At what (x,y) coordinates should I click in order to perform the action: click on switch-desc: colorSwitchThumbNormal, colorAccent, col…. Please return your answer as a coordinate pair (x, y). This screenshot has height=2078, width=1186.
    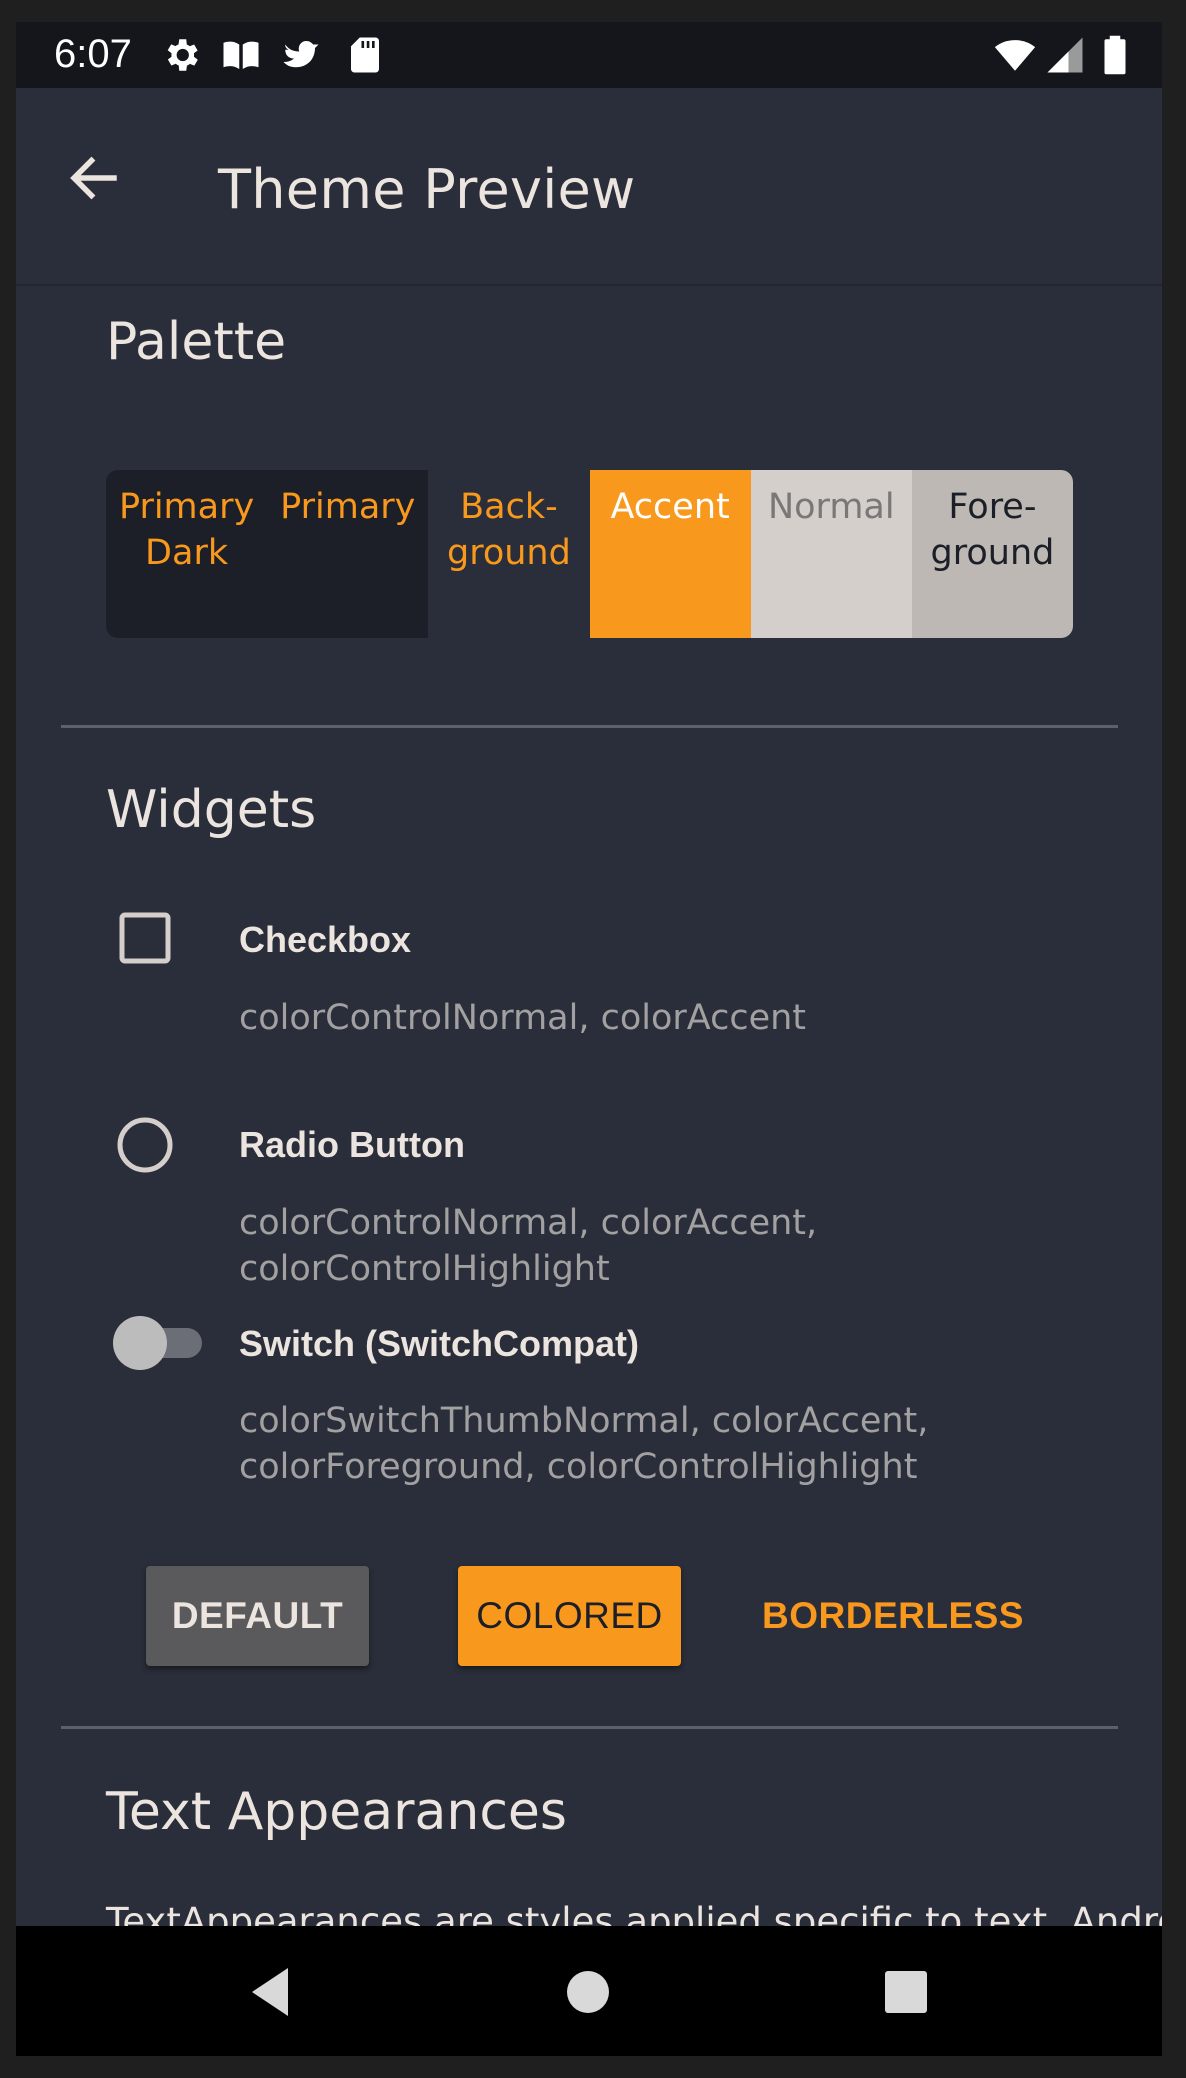
    Looking at the image, I should click on (584, 1444).